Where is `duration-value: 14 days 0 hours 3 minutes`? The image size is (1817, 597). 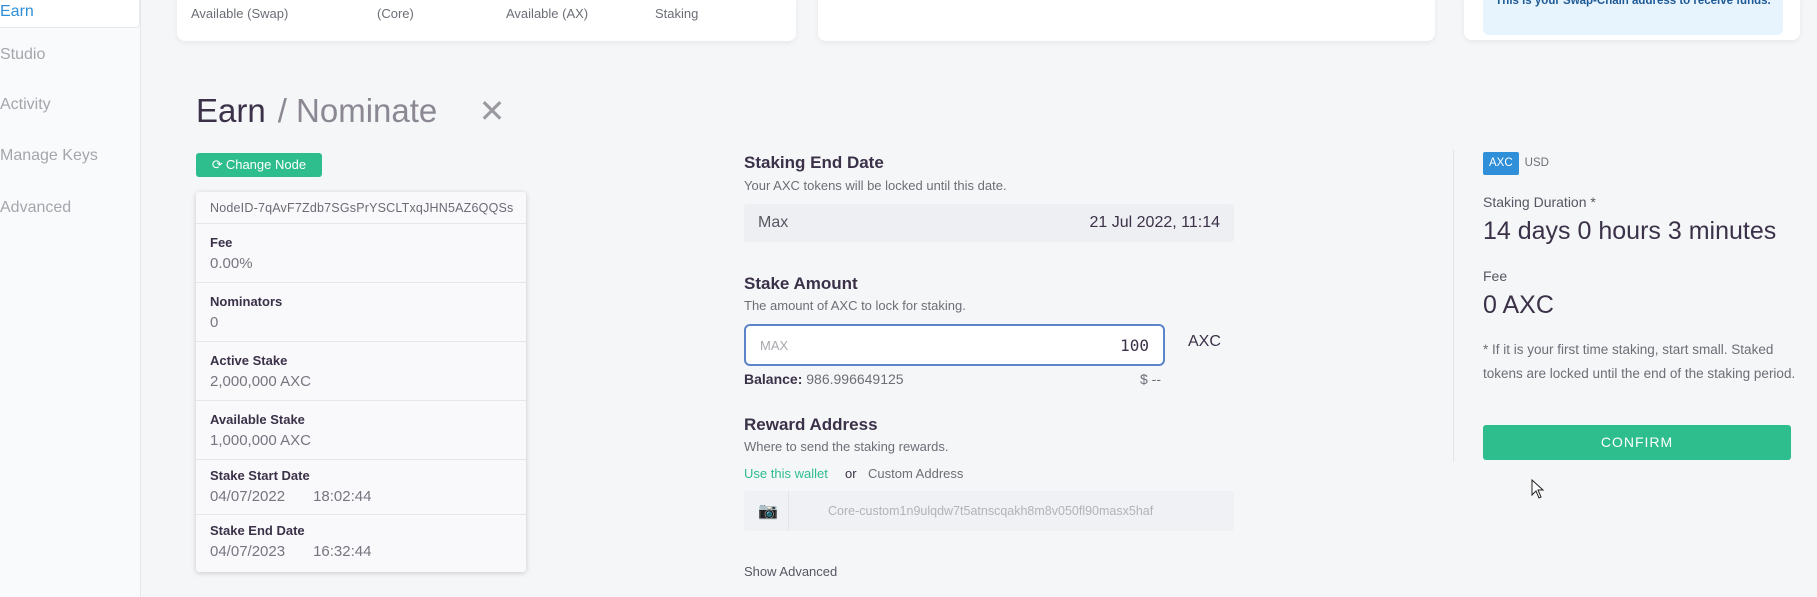 duration-value: 14 days 0 hours 3 minutes is located at coordinates (1630, 231).